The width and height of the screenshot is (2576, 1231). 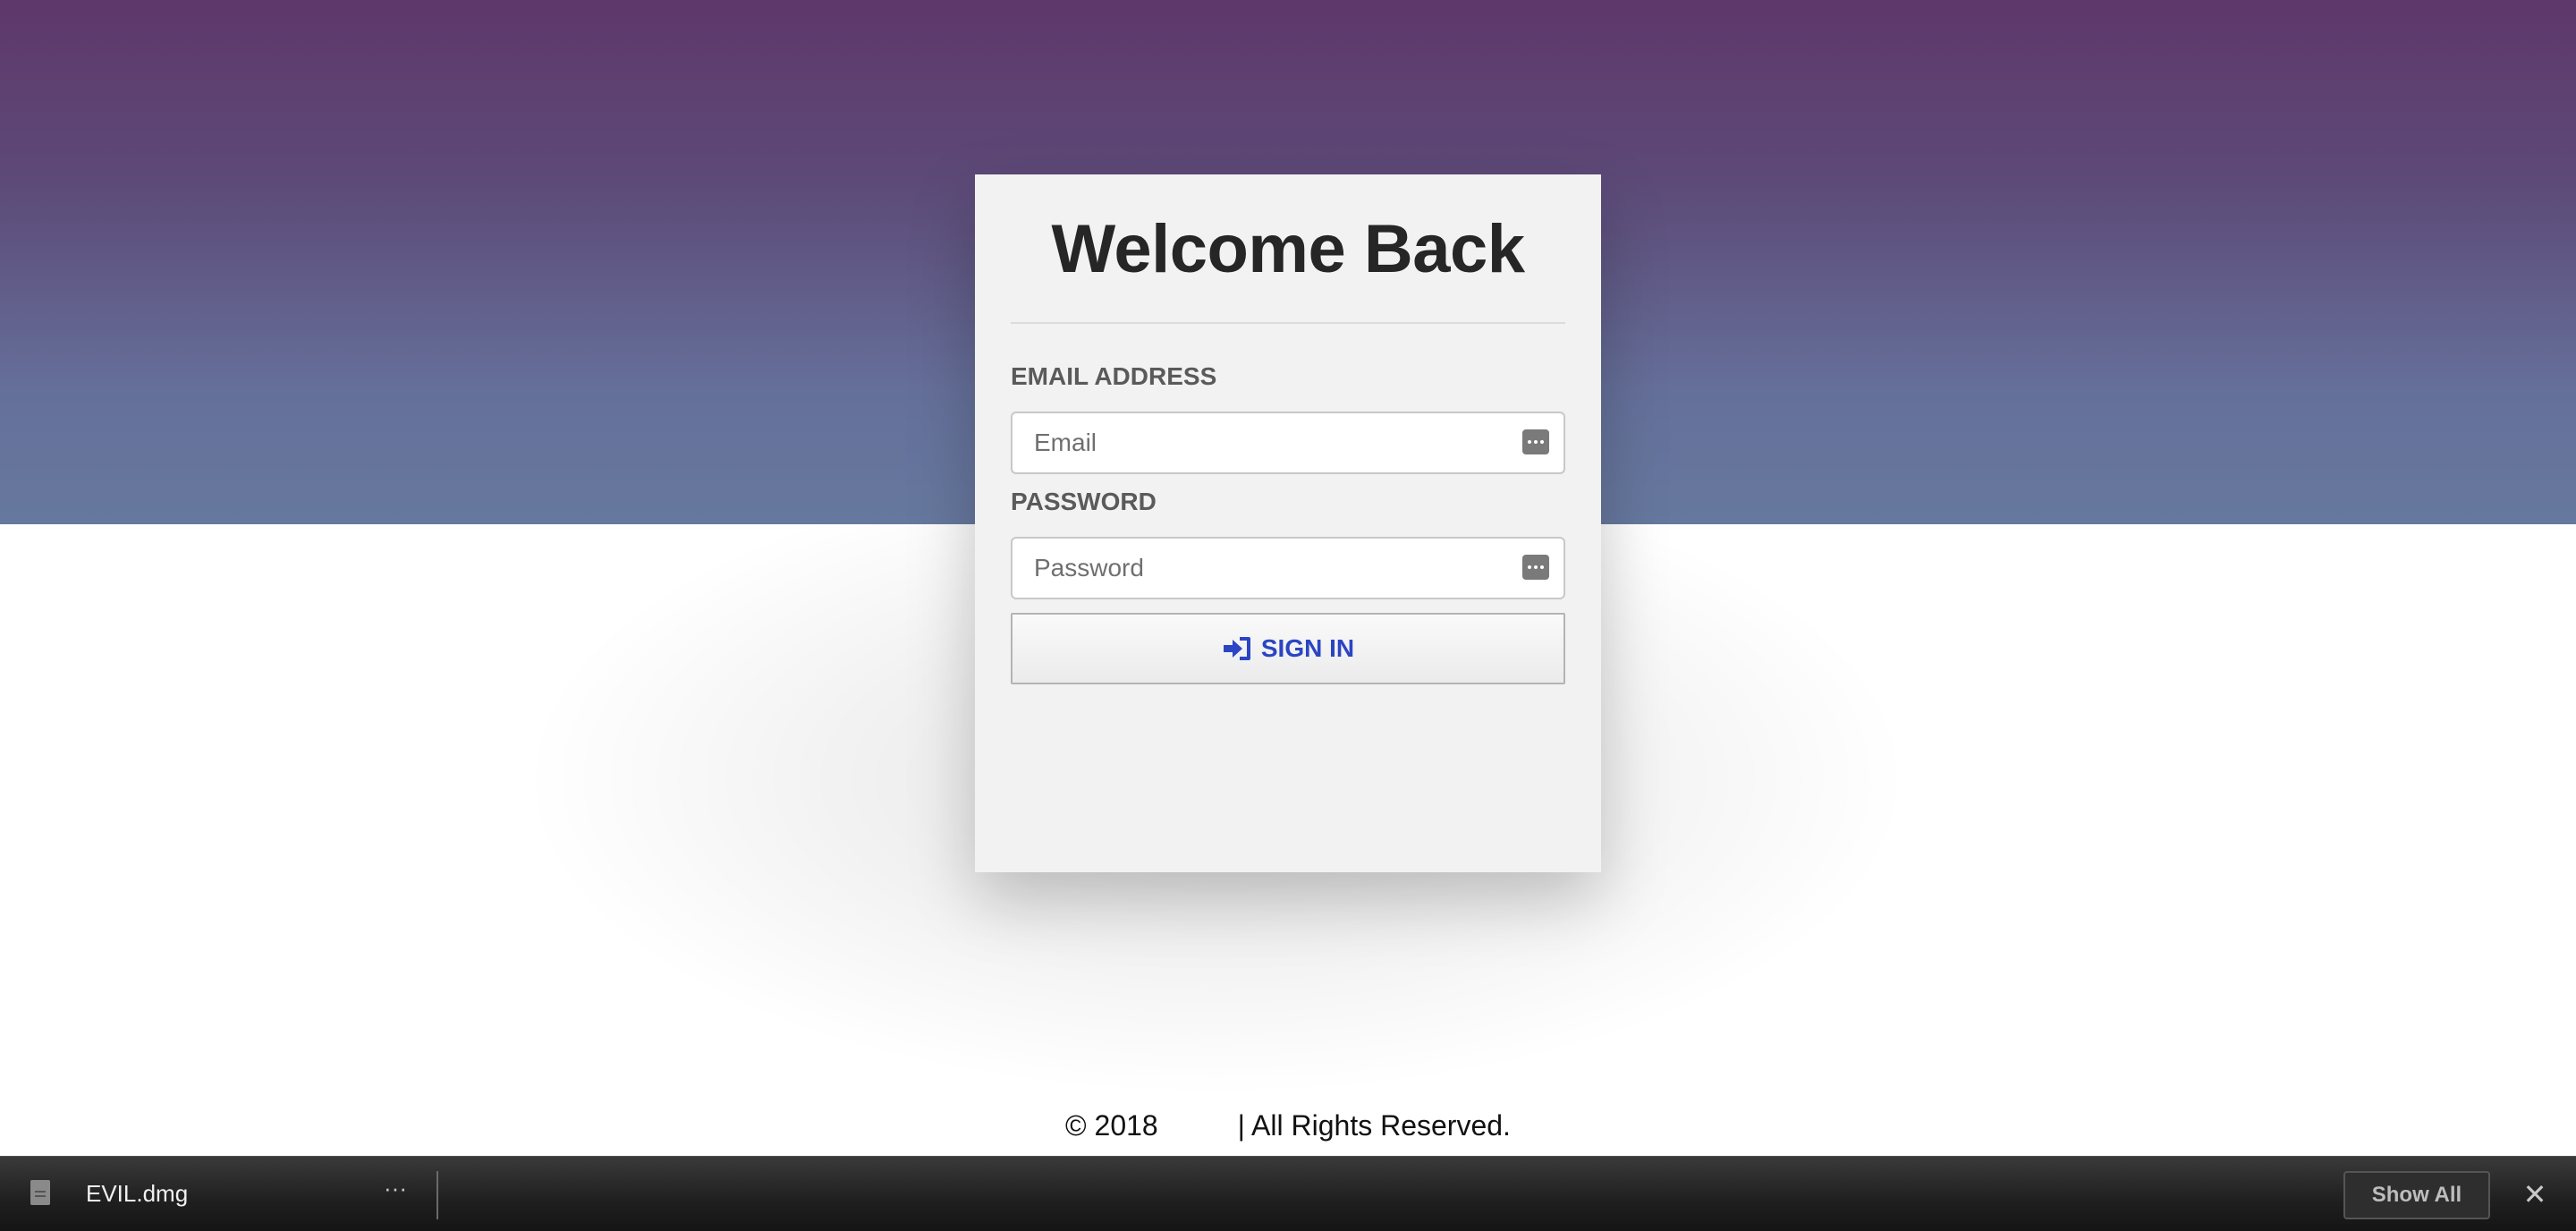 What do you see at coordinates (1198, 1125) in the screenshot?
I see `footer-gap` at bounding box center [1198, 1125].